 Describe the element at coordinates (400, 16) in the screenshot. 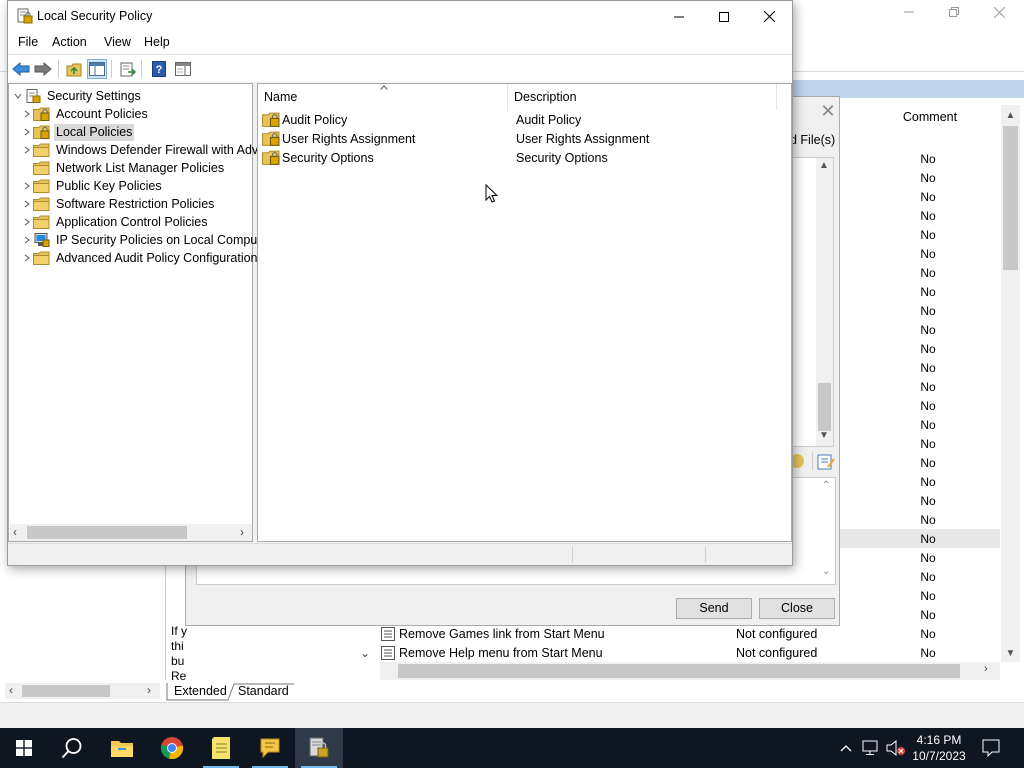

I see `titlebar: Local Security Policy` at that location.